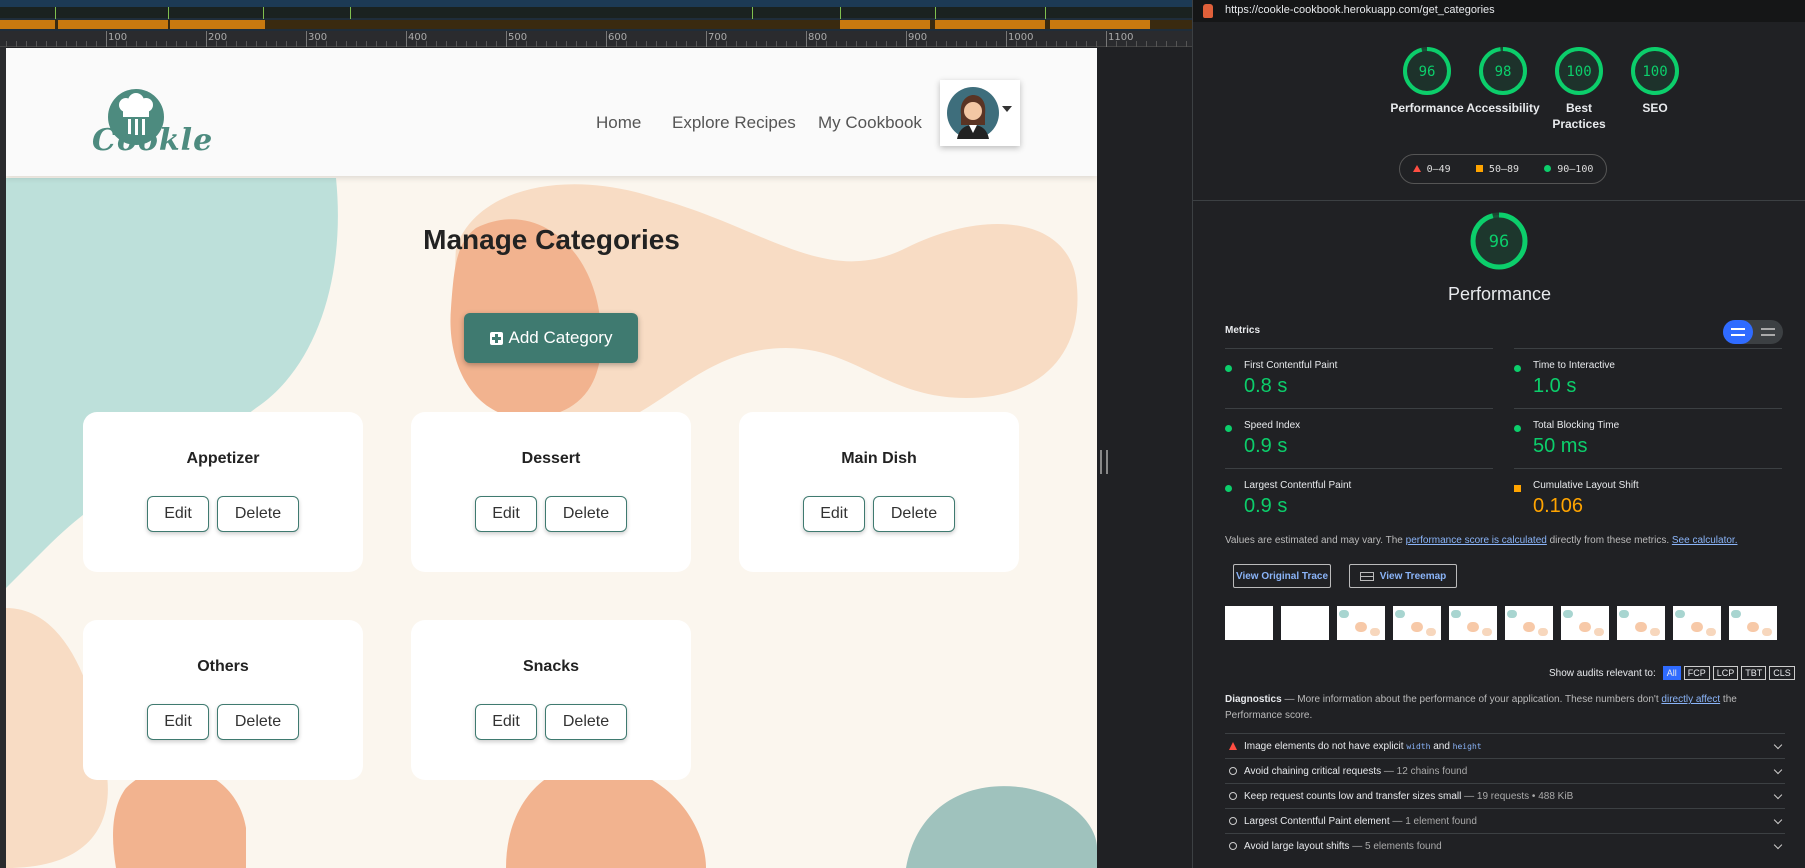  Describe the element at coordinates (879, 458) in the screenshot. I see `category-name: Main Dish` at that location.